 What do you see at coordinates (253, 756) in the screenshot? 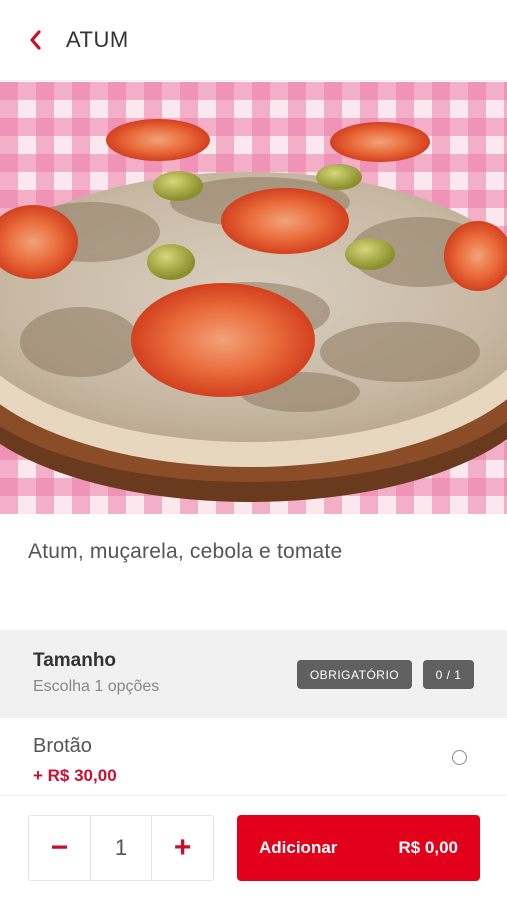
I see `option-item-brotao: Brotão + R$ 30,00` at bounding box center [253, 756].